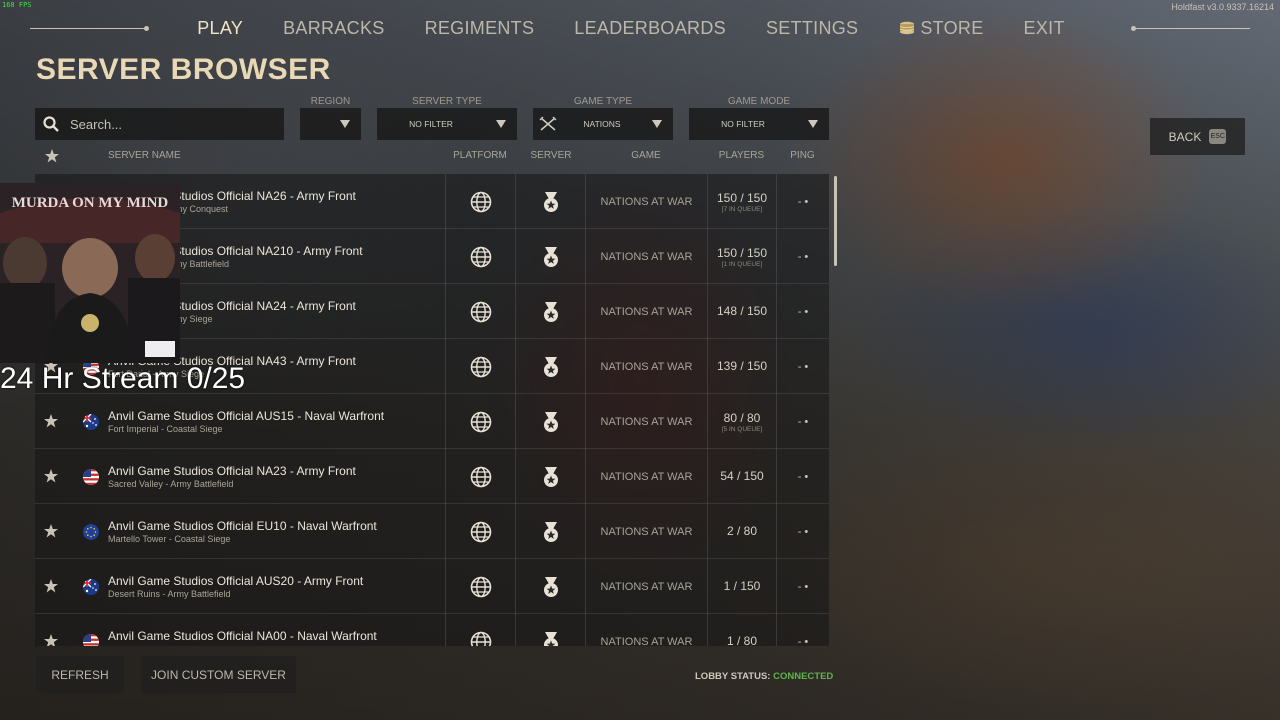 Image resolution: width=1280 pixels, height=720 pixels. What do you see at coordinates (1222, 7) in the screenshot?
I see `version-label: Holdfast v3.0.9337.16214` at bounding box center [1222, 7].